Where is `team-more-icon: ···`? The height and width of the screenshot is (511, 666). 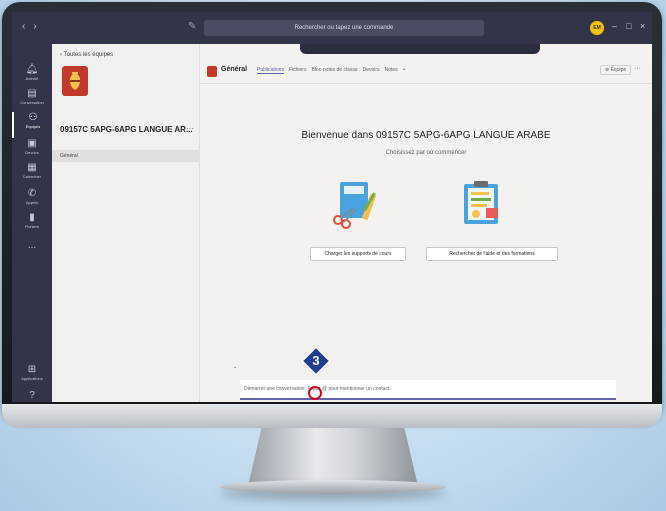
team-more-icon: ··· is located at coordinates (190, 128).